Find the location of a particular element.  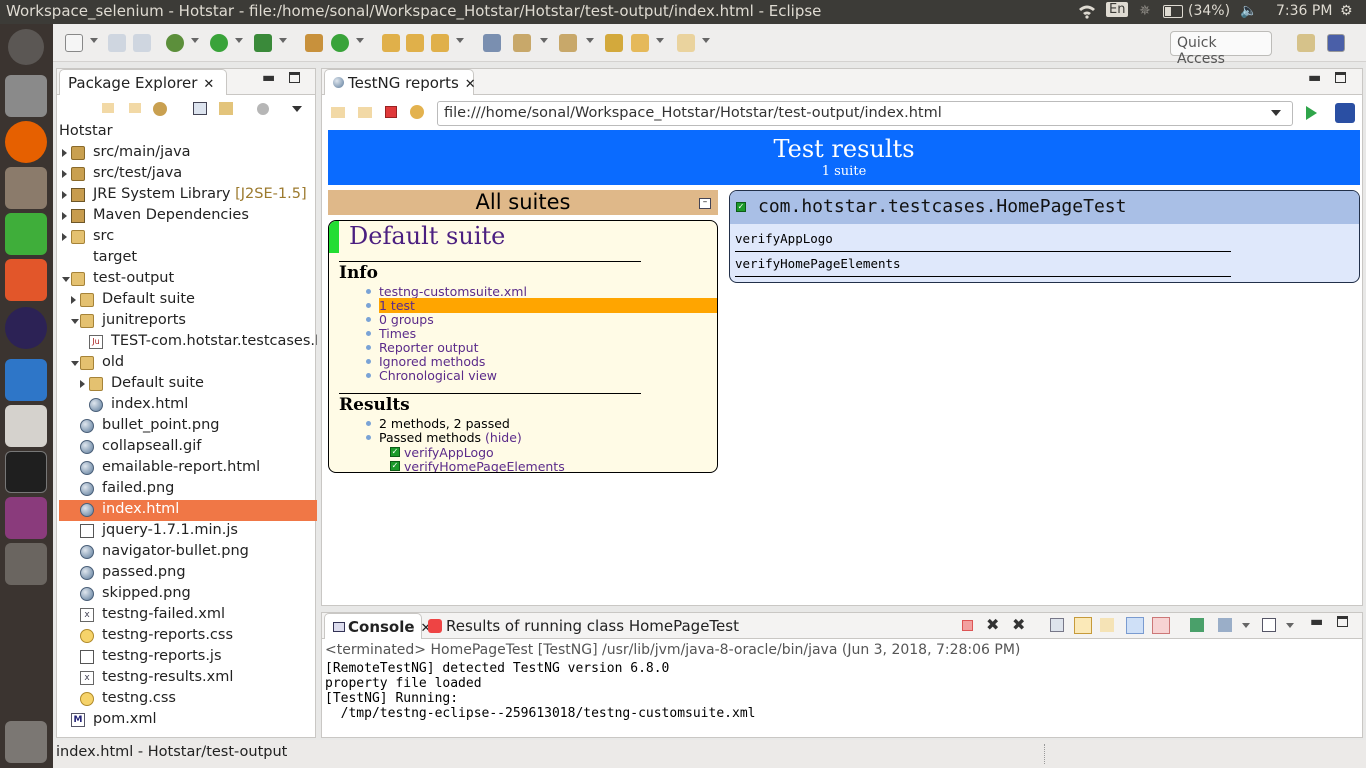

search-icon is located at coordinates (440, 43).